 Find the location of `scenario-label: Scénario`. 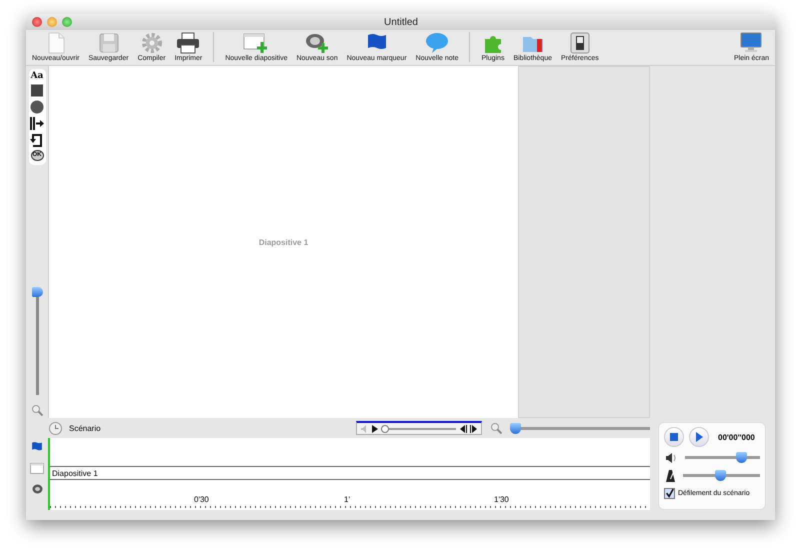

scenario-label: Scénario is located at coordinates (85, 428).